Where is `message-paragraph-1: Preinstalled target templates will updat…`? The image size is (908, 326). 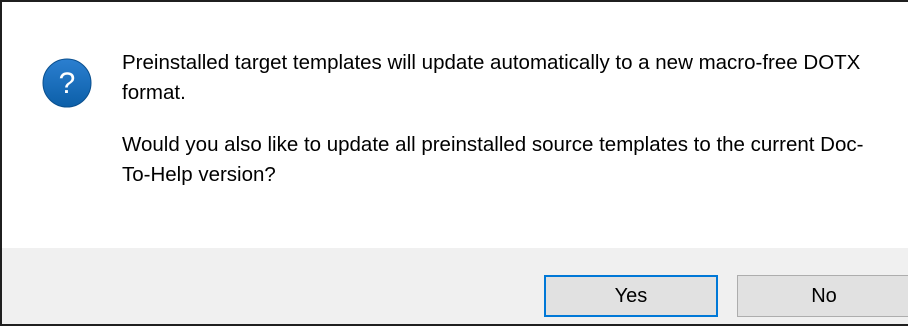 message-paragraph-1: Preinstalled target templates will updat… is located at coordinates (491, 77).